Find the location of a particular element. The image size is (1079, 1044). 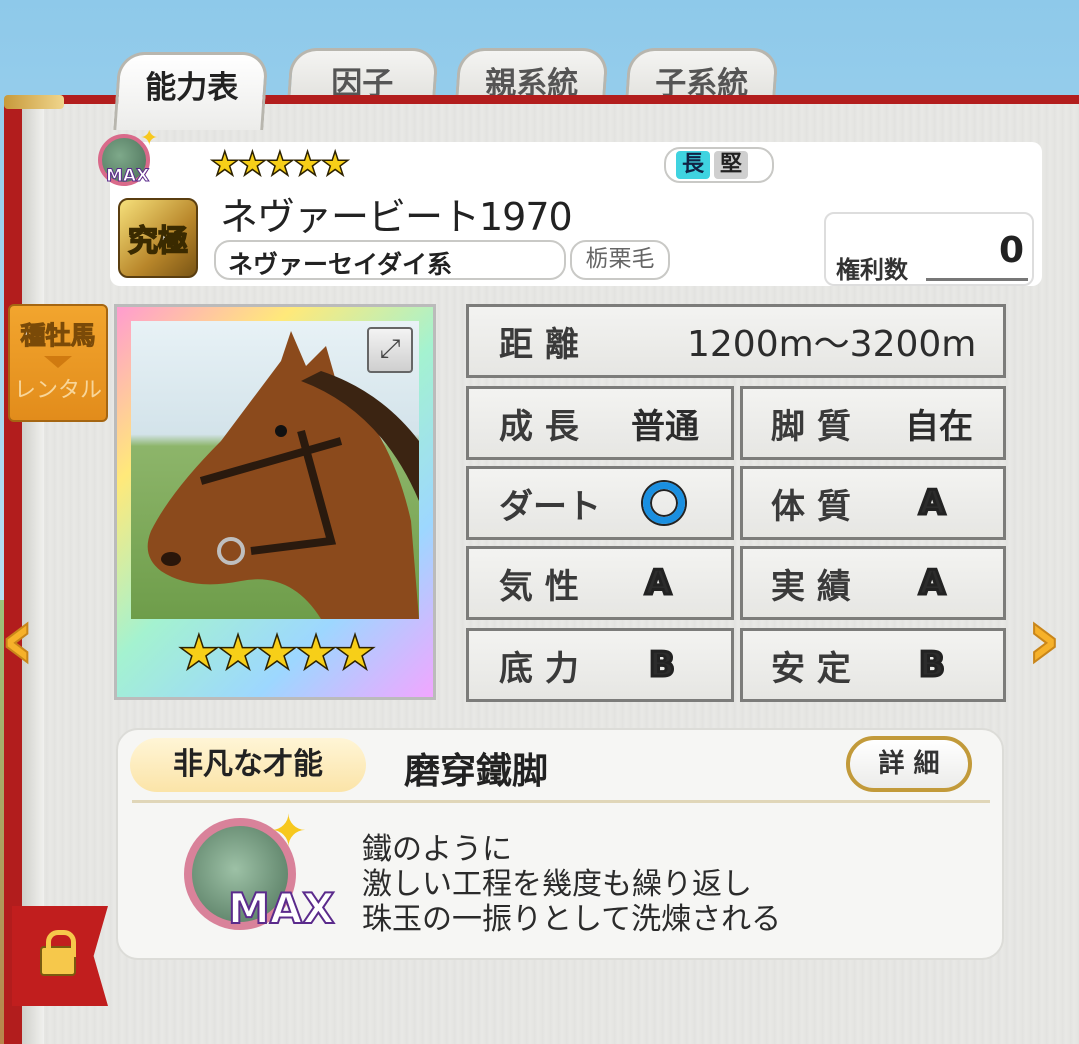

stat-stability-label: 安 定 is located at coordinates (811, 668).